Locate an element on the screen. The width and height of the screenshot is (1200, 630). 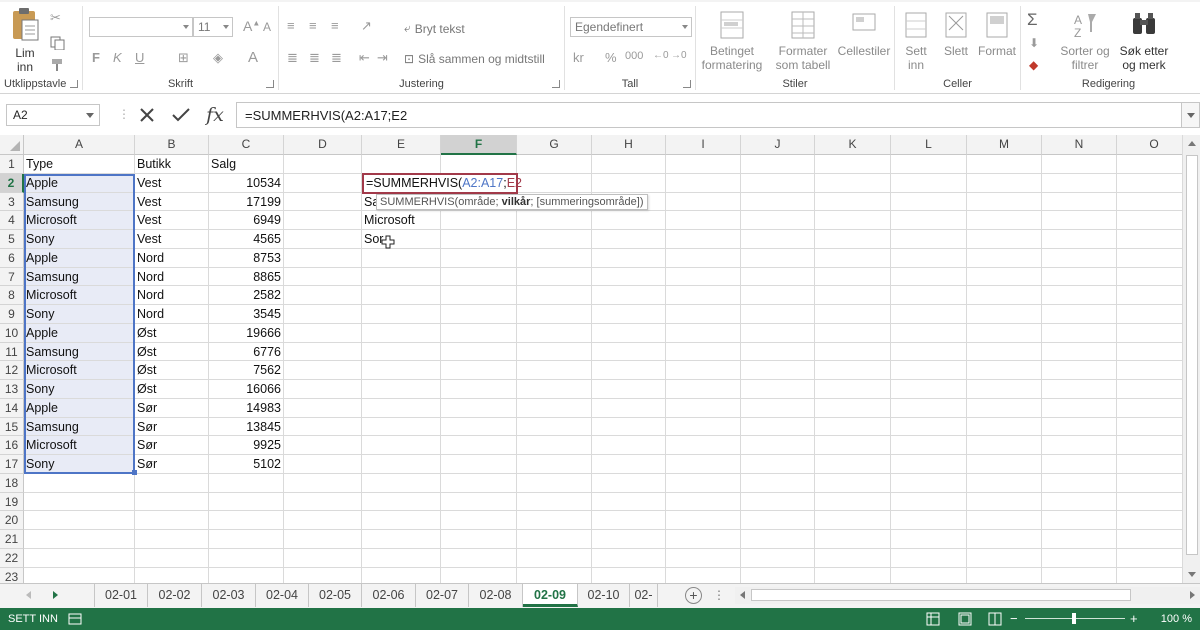
delete-cells-button: Slett is located at coordinates (956, 34).